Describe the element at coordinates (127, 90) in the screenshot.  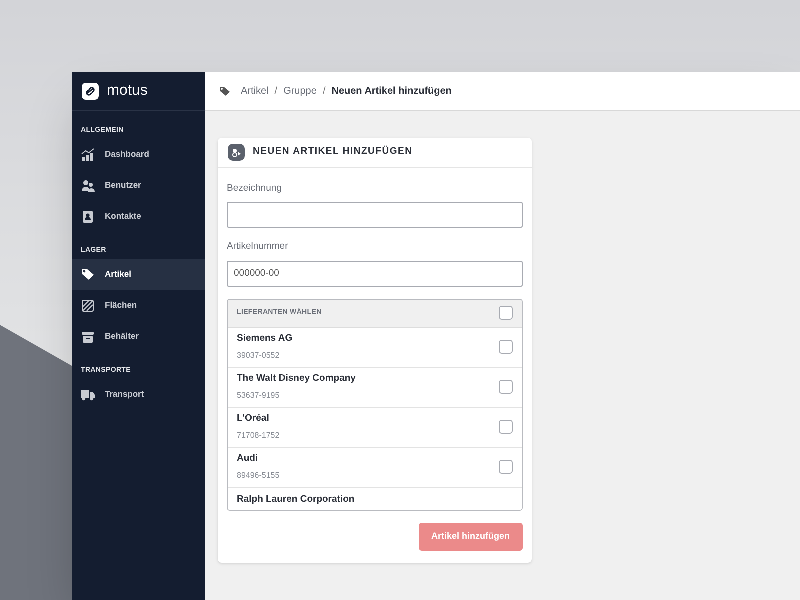
I see `logo-text: motus` at that location.